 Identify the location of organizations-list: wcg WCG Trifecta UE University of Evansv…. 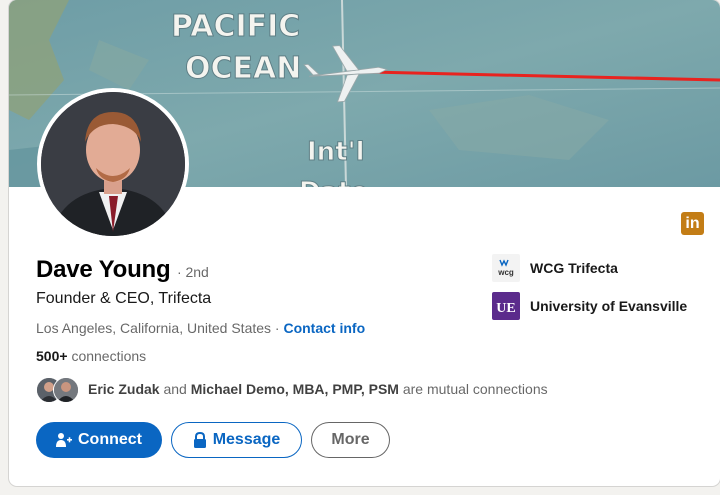
(589, 291).